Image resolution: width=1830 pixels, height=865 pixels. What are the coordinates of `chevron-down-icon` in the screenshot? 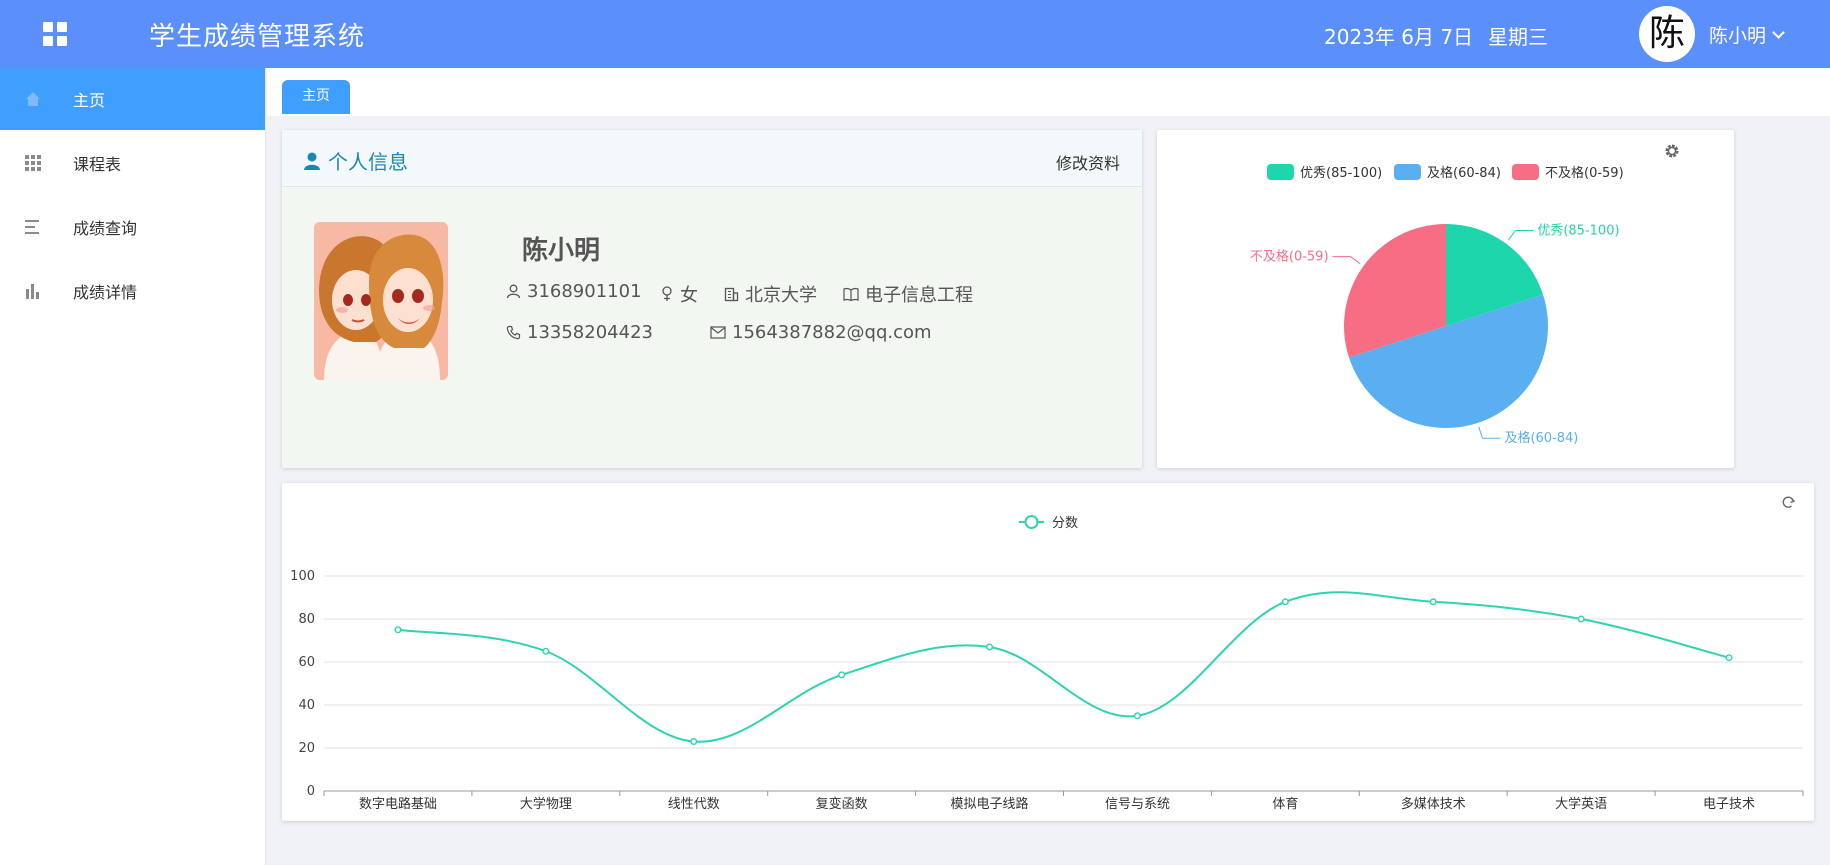 It's located at (1778, 32).